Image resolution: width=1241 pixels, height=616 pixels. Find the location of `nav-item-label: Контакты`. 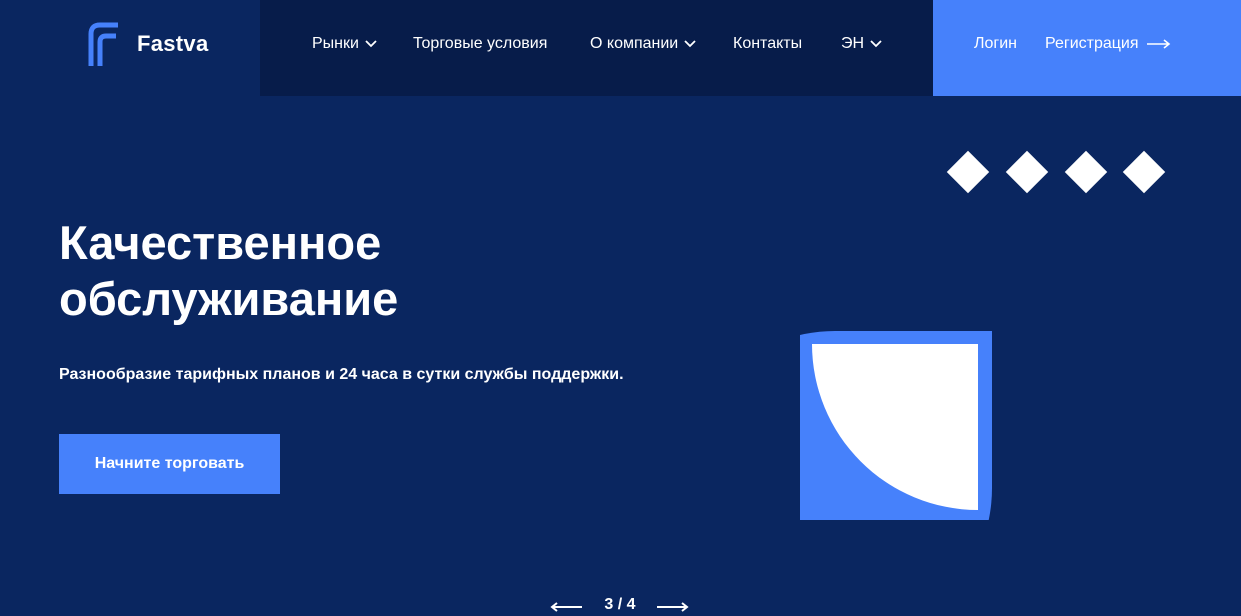

nav-item-label: Контакты is located at coordinates (768, 43).